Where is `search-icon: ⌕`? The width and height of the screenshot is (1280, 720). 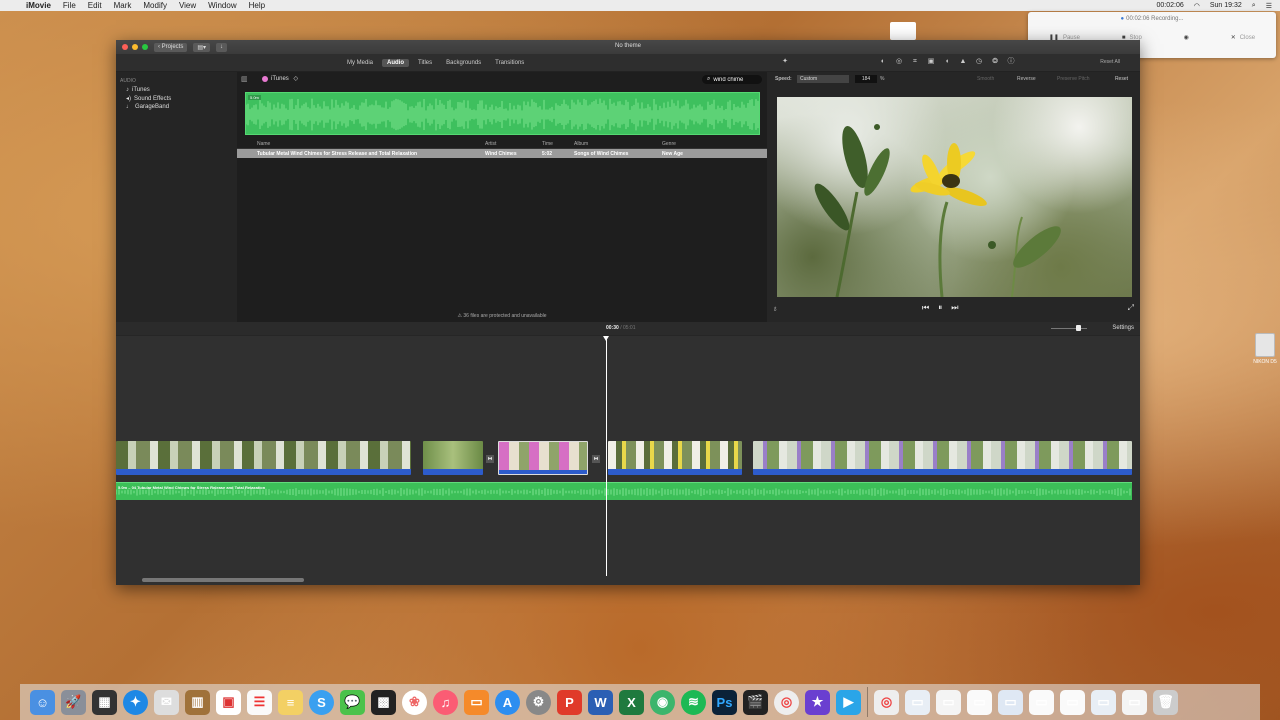
search-icon: ⌕ is located at coordinates (1254, 6).